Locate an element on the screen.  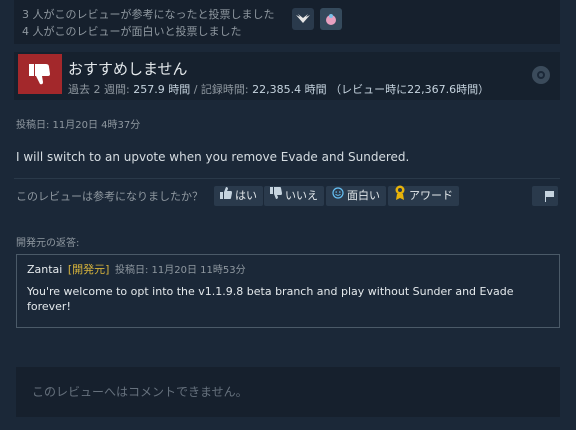
thumbs-up-icon is located at coordinates (226, 196).